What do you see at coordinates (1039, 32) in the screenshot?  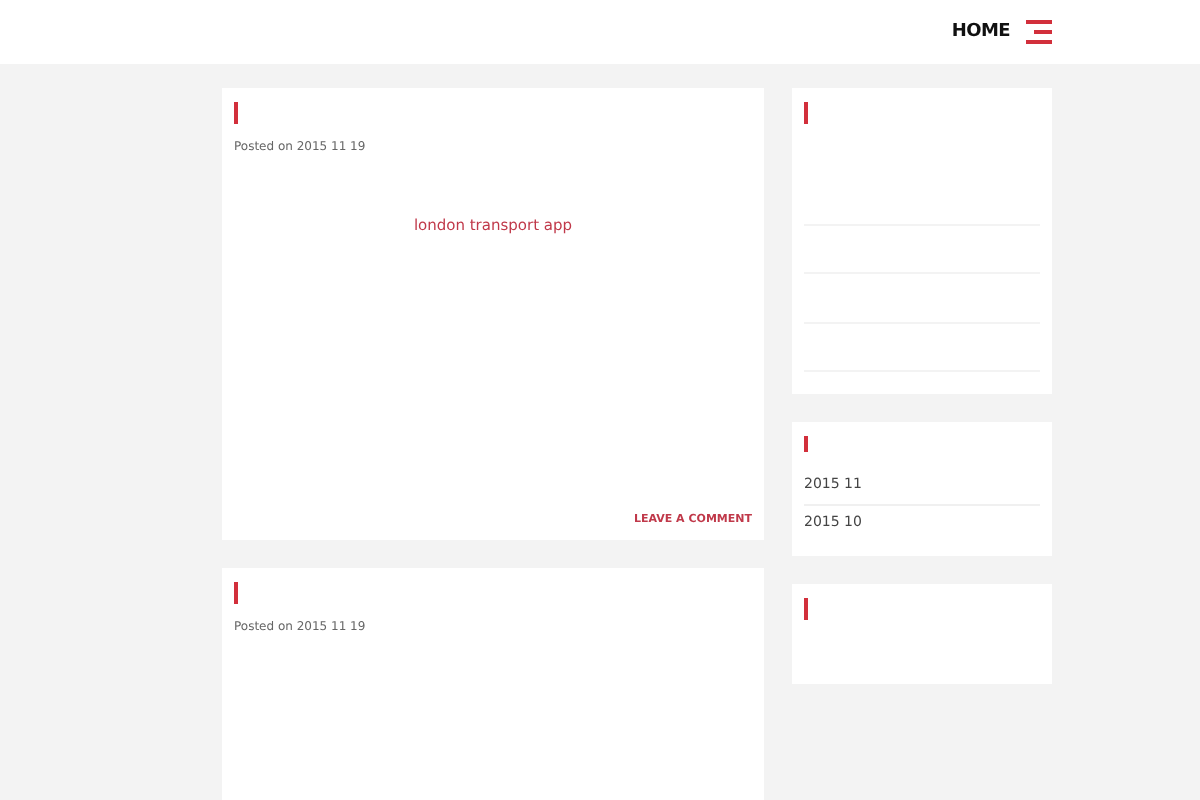 I see `menu-icon` at bounding box center [1039, 32].